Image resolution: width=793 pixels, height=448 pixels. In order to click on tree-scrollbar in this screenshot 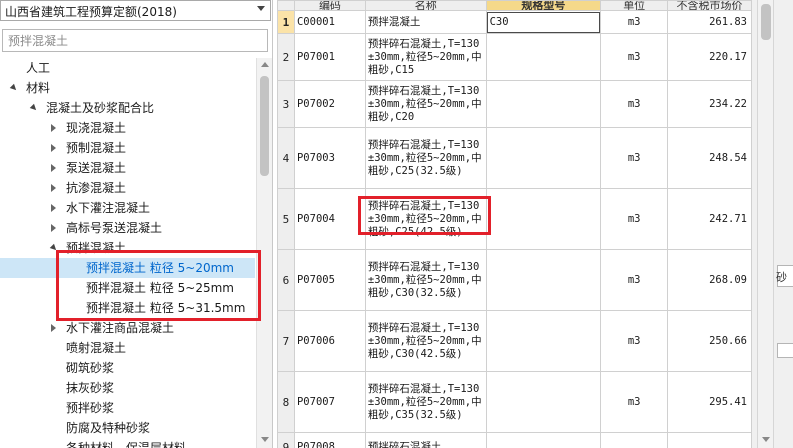, I will do `click(264, 253)`.